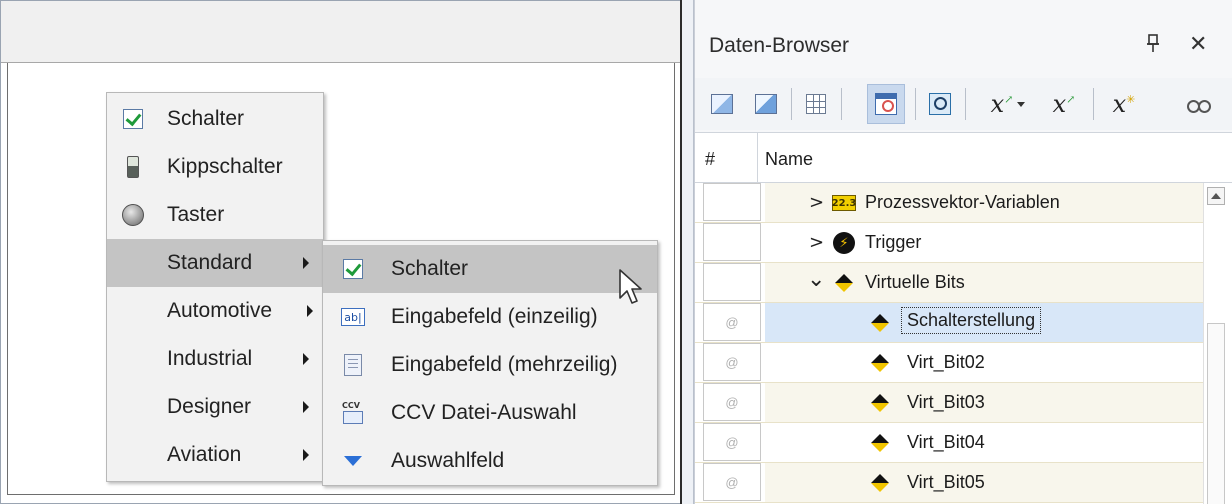  I want to click on formula-new-icon: x✳, so click(1124, 104).